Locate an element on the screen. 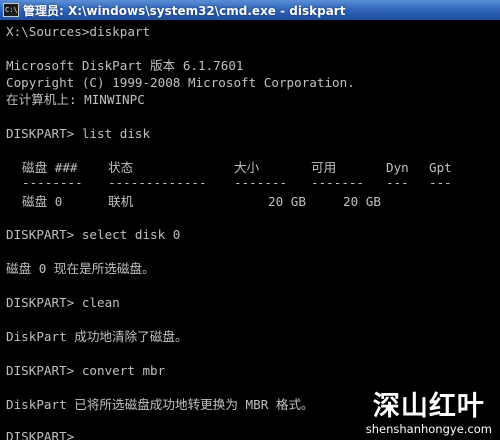  table-cell-free: 20 GB is located at coordinates (362, 201).